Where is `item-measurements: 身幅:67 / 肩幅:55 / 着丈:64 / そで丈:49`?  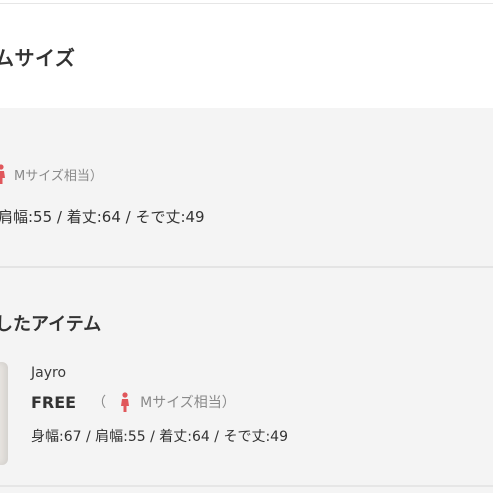 item-measurements: 身幅:67 / 肩幅:55 / 着丈:64 / そで丈:49 is located at coordinates (159, 437).